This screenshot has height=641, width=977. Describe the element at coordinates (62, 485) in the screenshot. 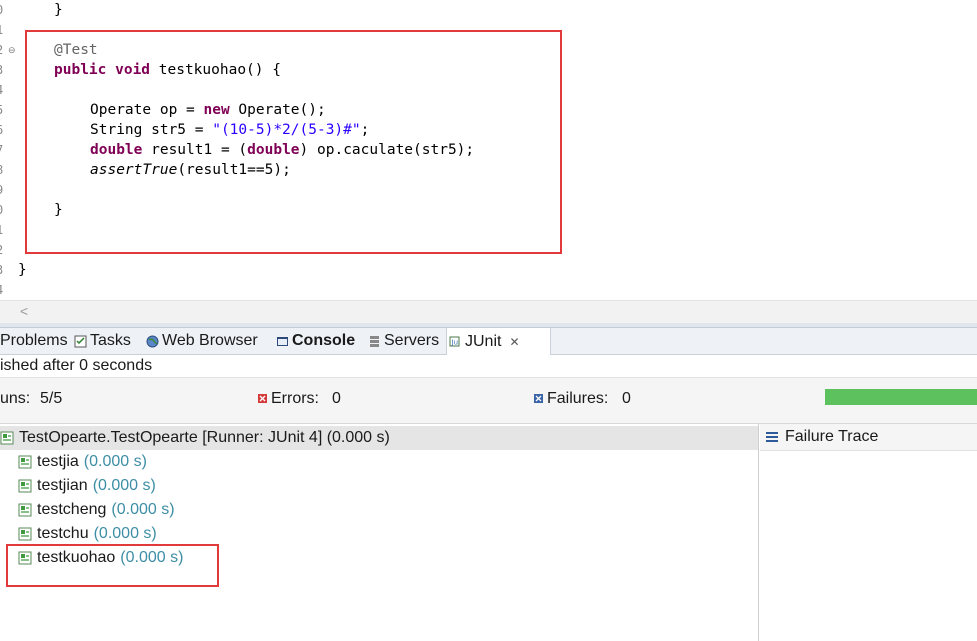

I see `test-name: testjian` at that location.